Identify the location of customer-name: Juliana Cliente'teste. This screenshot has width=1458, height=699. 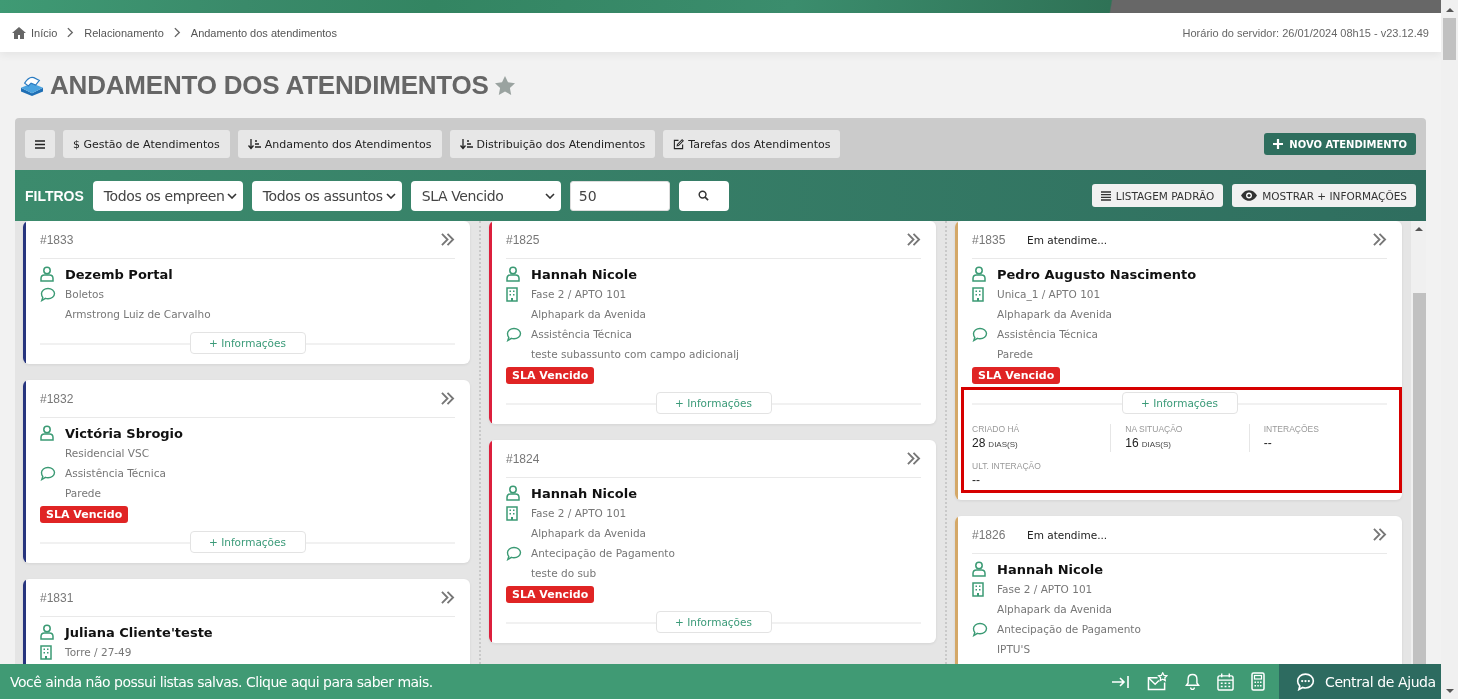
(139, 632).